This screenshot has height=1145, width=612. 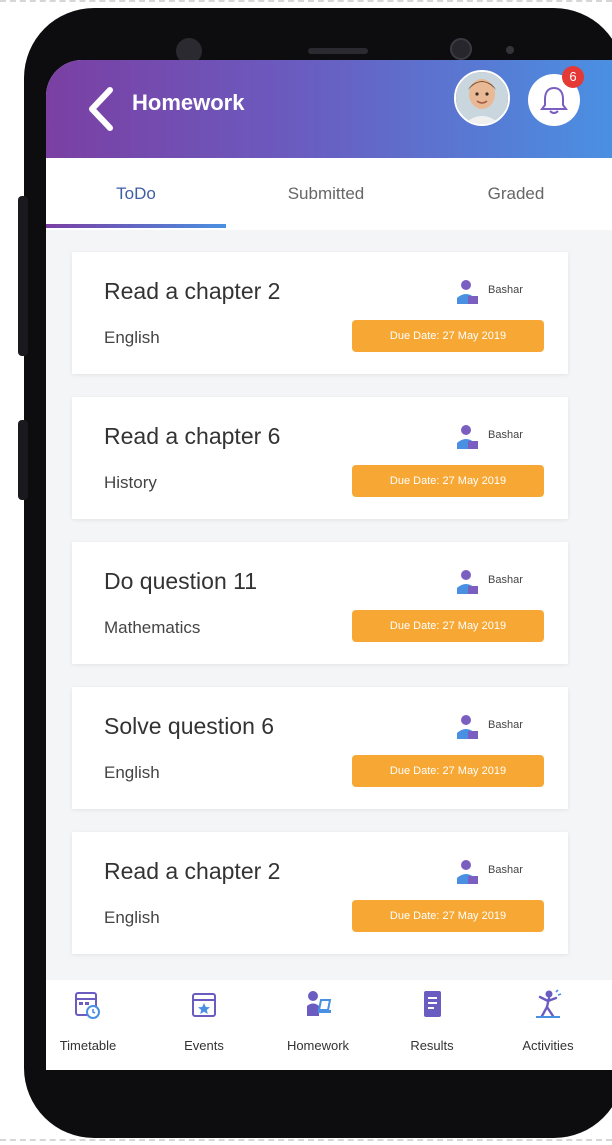 I want to click on nav-events: Events, so click(x=204, y=1025).